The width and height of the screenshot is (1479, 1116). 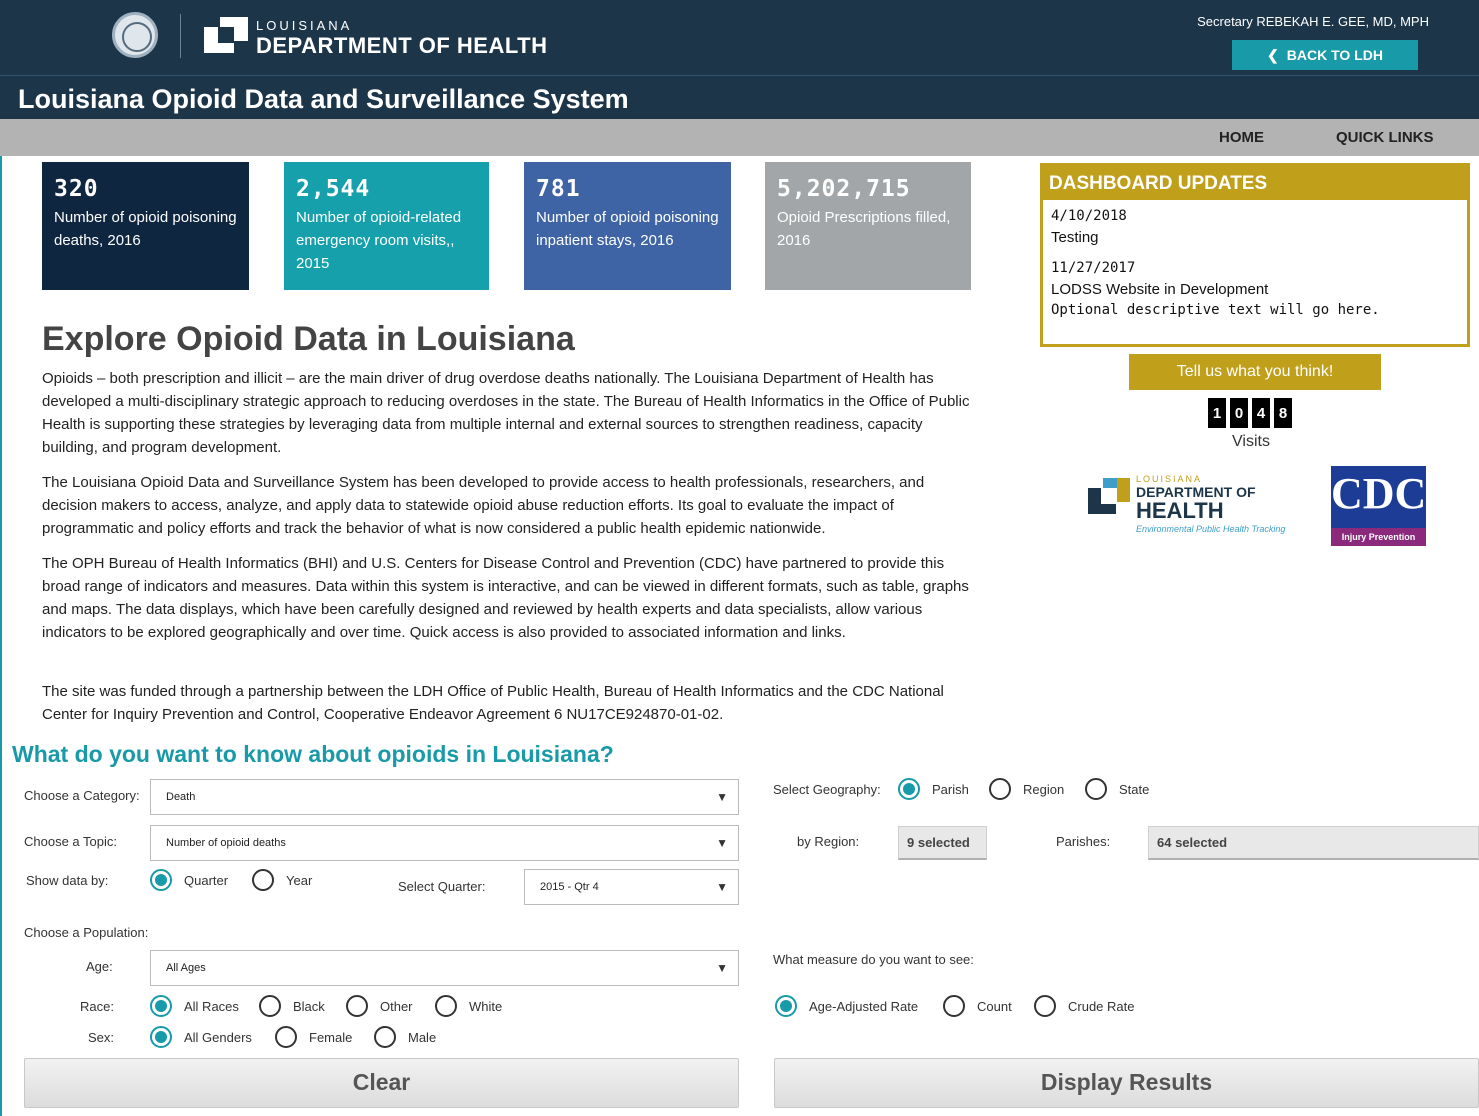 What do you see at coordinates (1251, 441) in the screenshot?
I see `visits-label: Visits` at bounding box center [1251, 441].